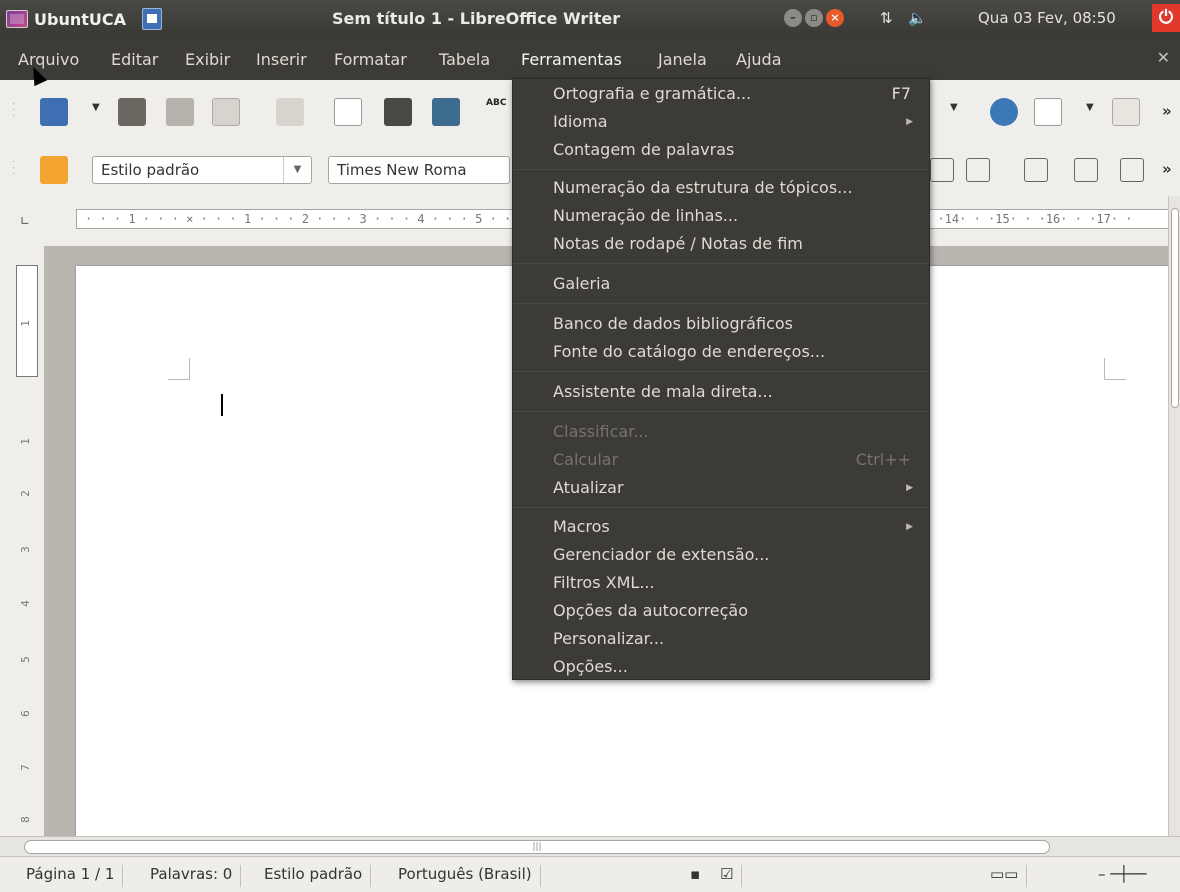 This screenshot has width=1180, height=892. Describe the element at coordinates (734, 122) in the screenshot. I see `menu-item-language: Idioma ▶` at that location.